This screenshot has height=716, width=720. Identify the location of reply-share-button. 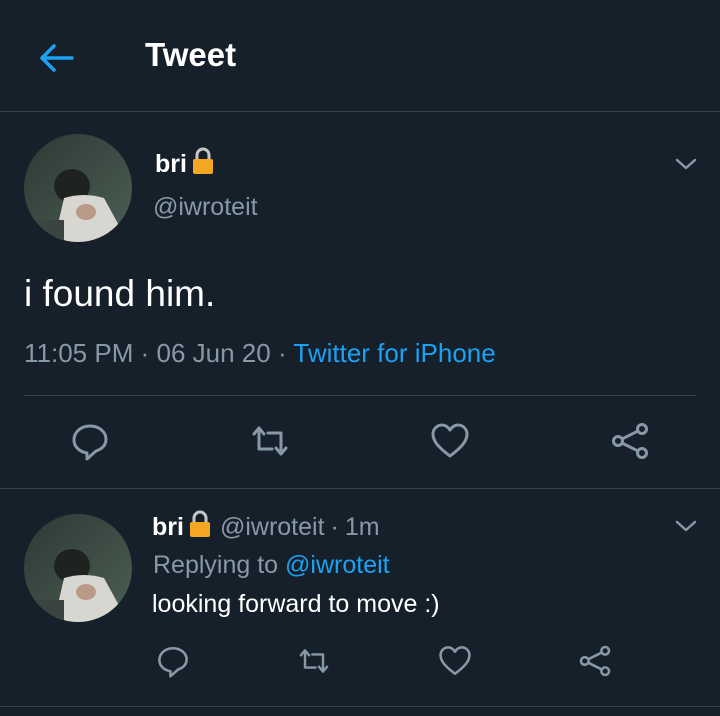
(595, 661).